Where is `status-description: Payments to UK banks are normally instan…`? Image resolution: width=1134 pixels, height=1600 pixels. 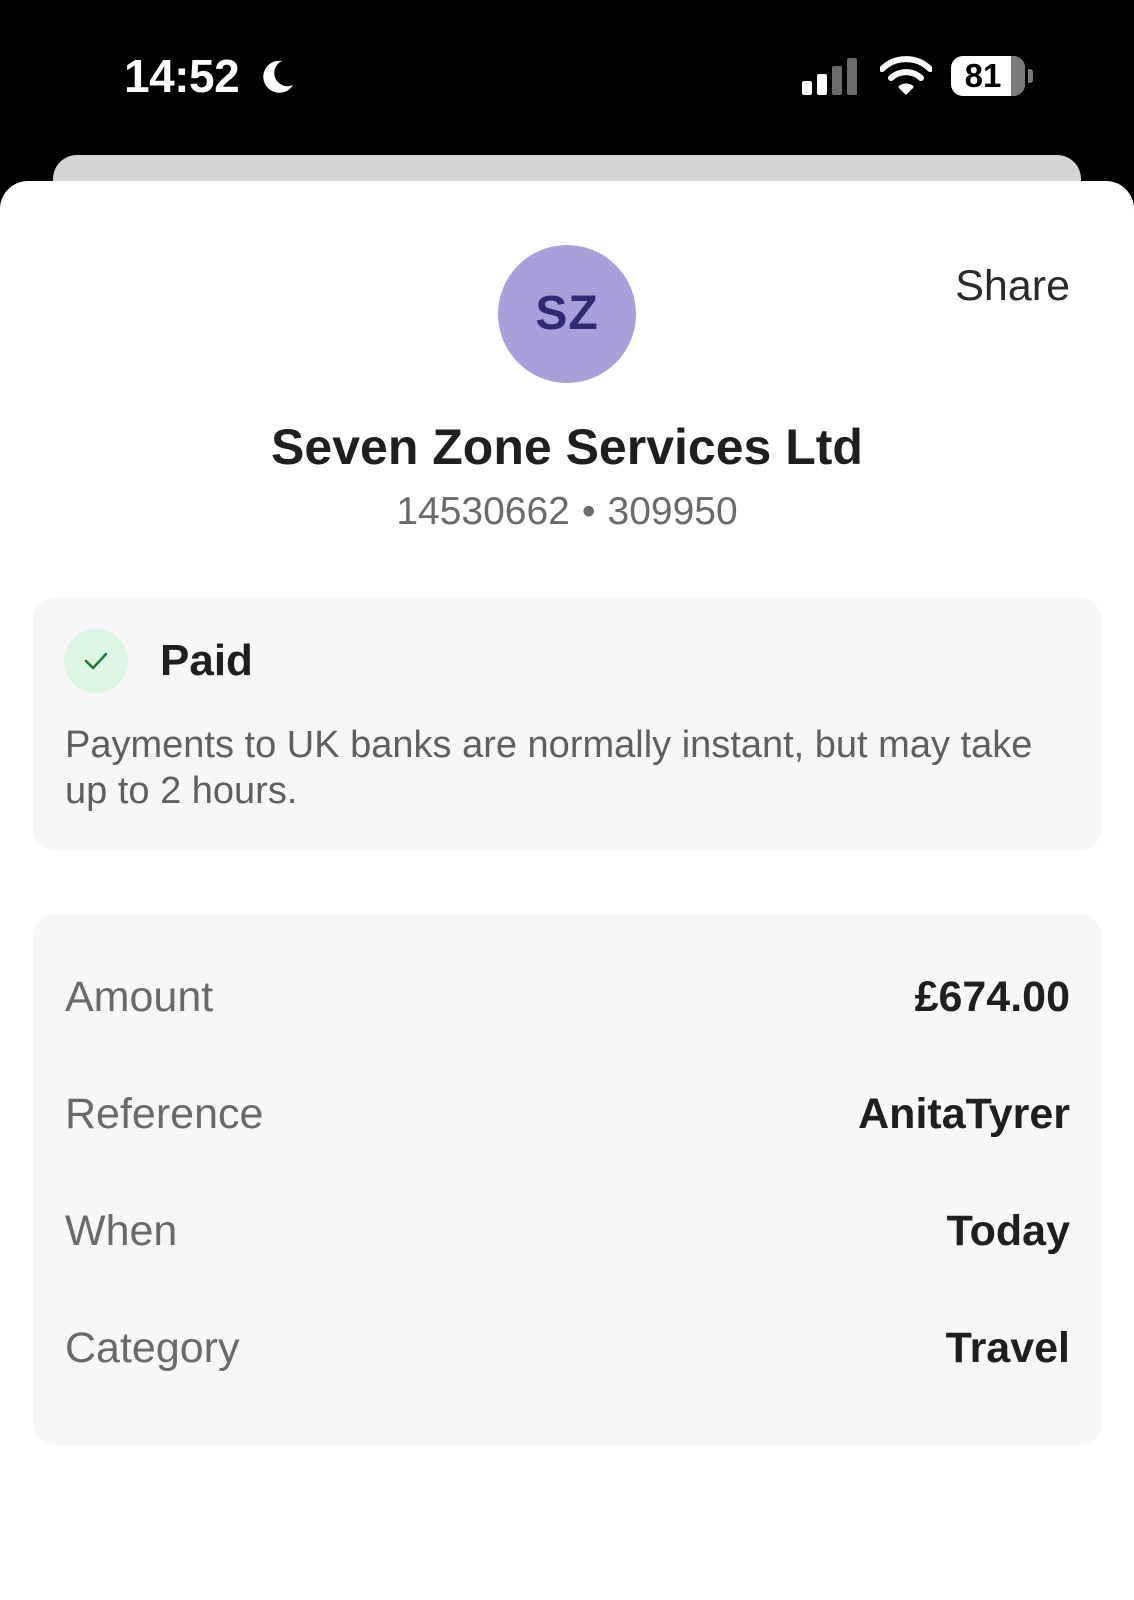
status-description: Payments to UK banks are normally instan… is located at coordinates (549, 768).